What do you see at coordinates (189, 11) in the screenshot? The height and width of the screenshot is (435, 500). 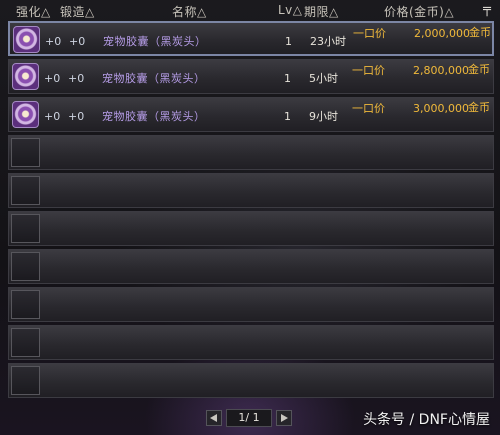 I see `sort-name-header: 名称△` at bounding box center [189, 11].